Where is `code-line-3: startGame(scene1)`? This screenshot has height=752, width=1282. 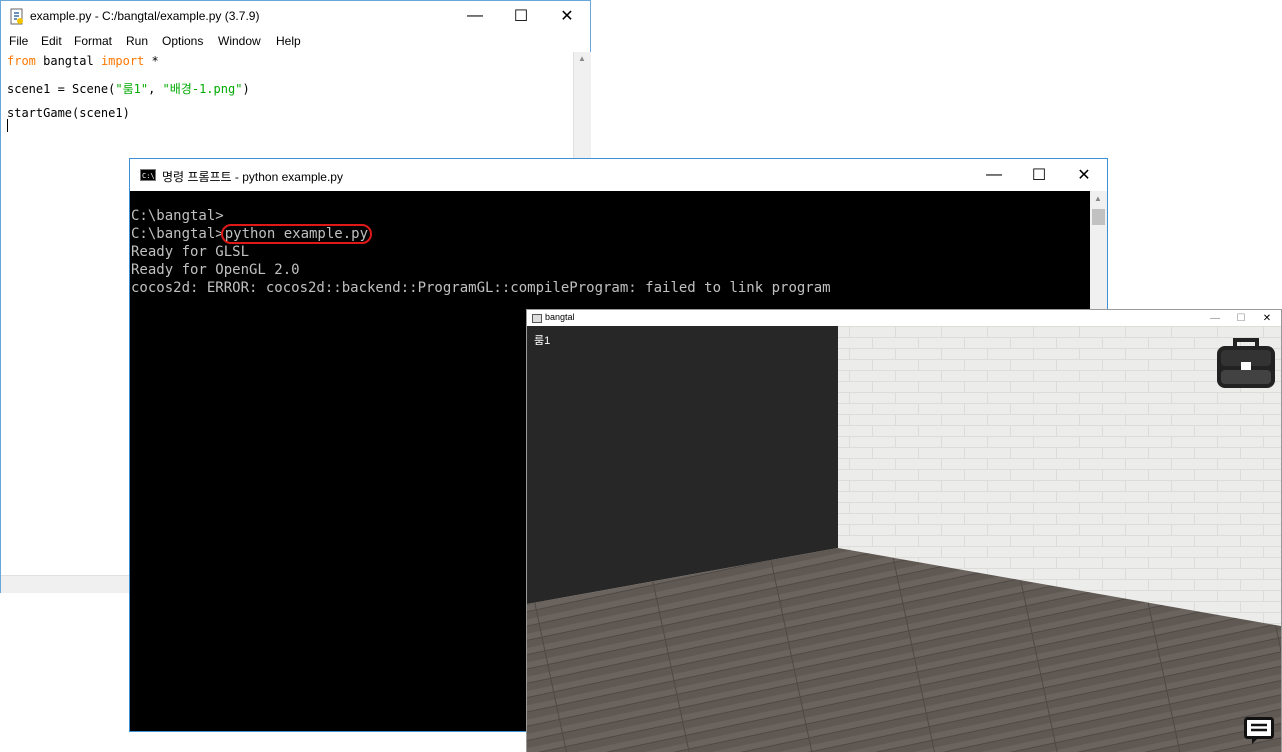
code-line-3: startGame(scene1) is located at coordinates (68, 113).